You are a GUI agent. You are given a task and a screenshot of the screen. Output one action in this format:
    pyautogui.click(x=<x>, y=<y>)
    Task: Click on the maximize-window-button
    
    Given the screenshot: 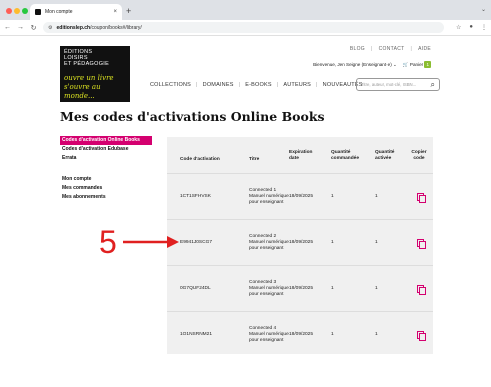 What is the action you would take?
    pyautogui.click(x=25, y=11)
    